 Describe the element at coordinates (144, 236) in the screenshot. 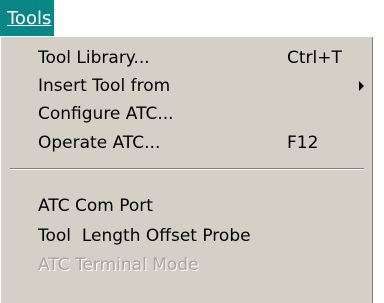

I see `menu-item-label: Tool Length Offset Probe` at that location.